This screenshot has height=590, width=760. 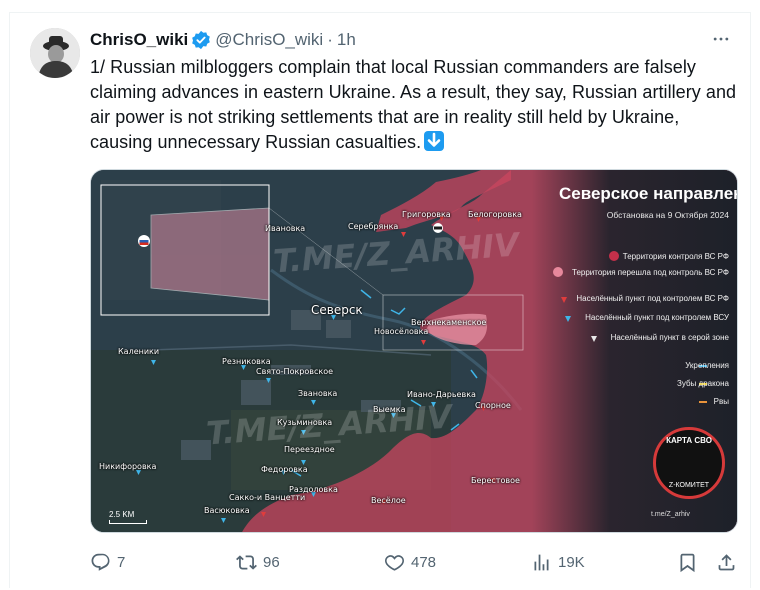 What do you see at coordinates (675, 256) in the screenshot?
I see `legend-item: Территория контроля ВС РФ` at bounding box center [675, 256].